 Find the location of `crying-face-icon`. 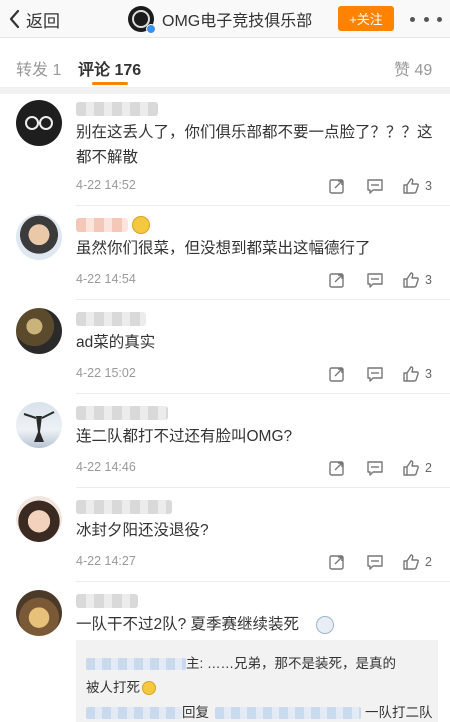

crying-face-icon is located at coordinates (325, 625).